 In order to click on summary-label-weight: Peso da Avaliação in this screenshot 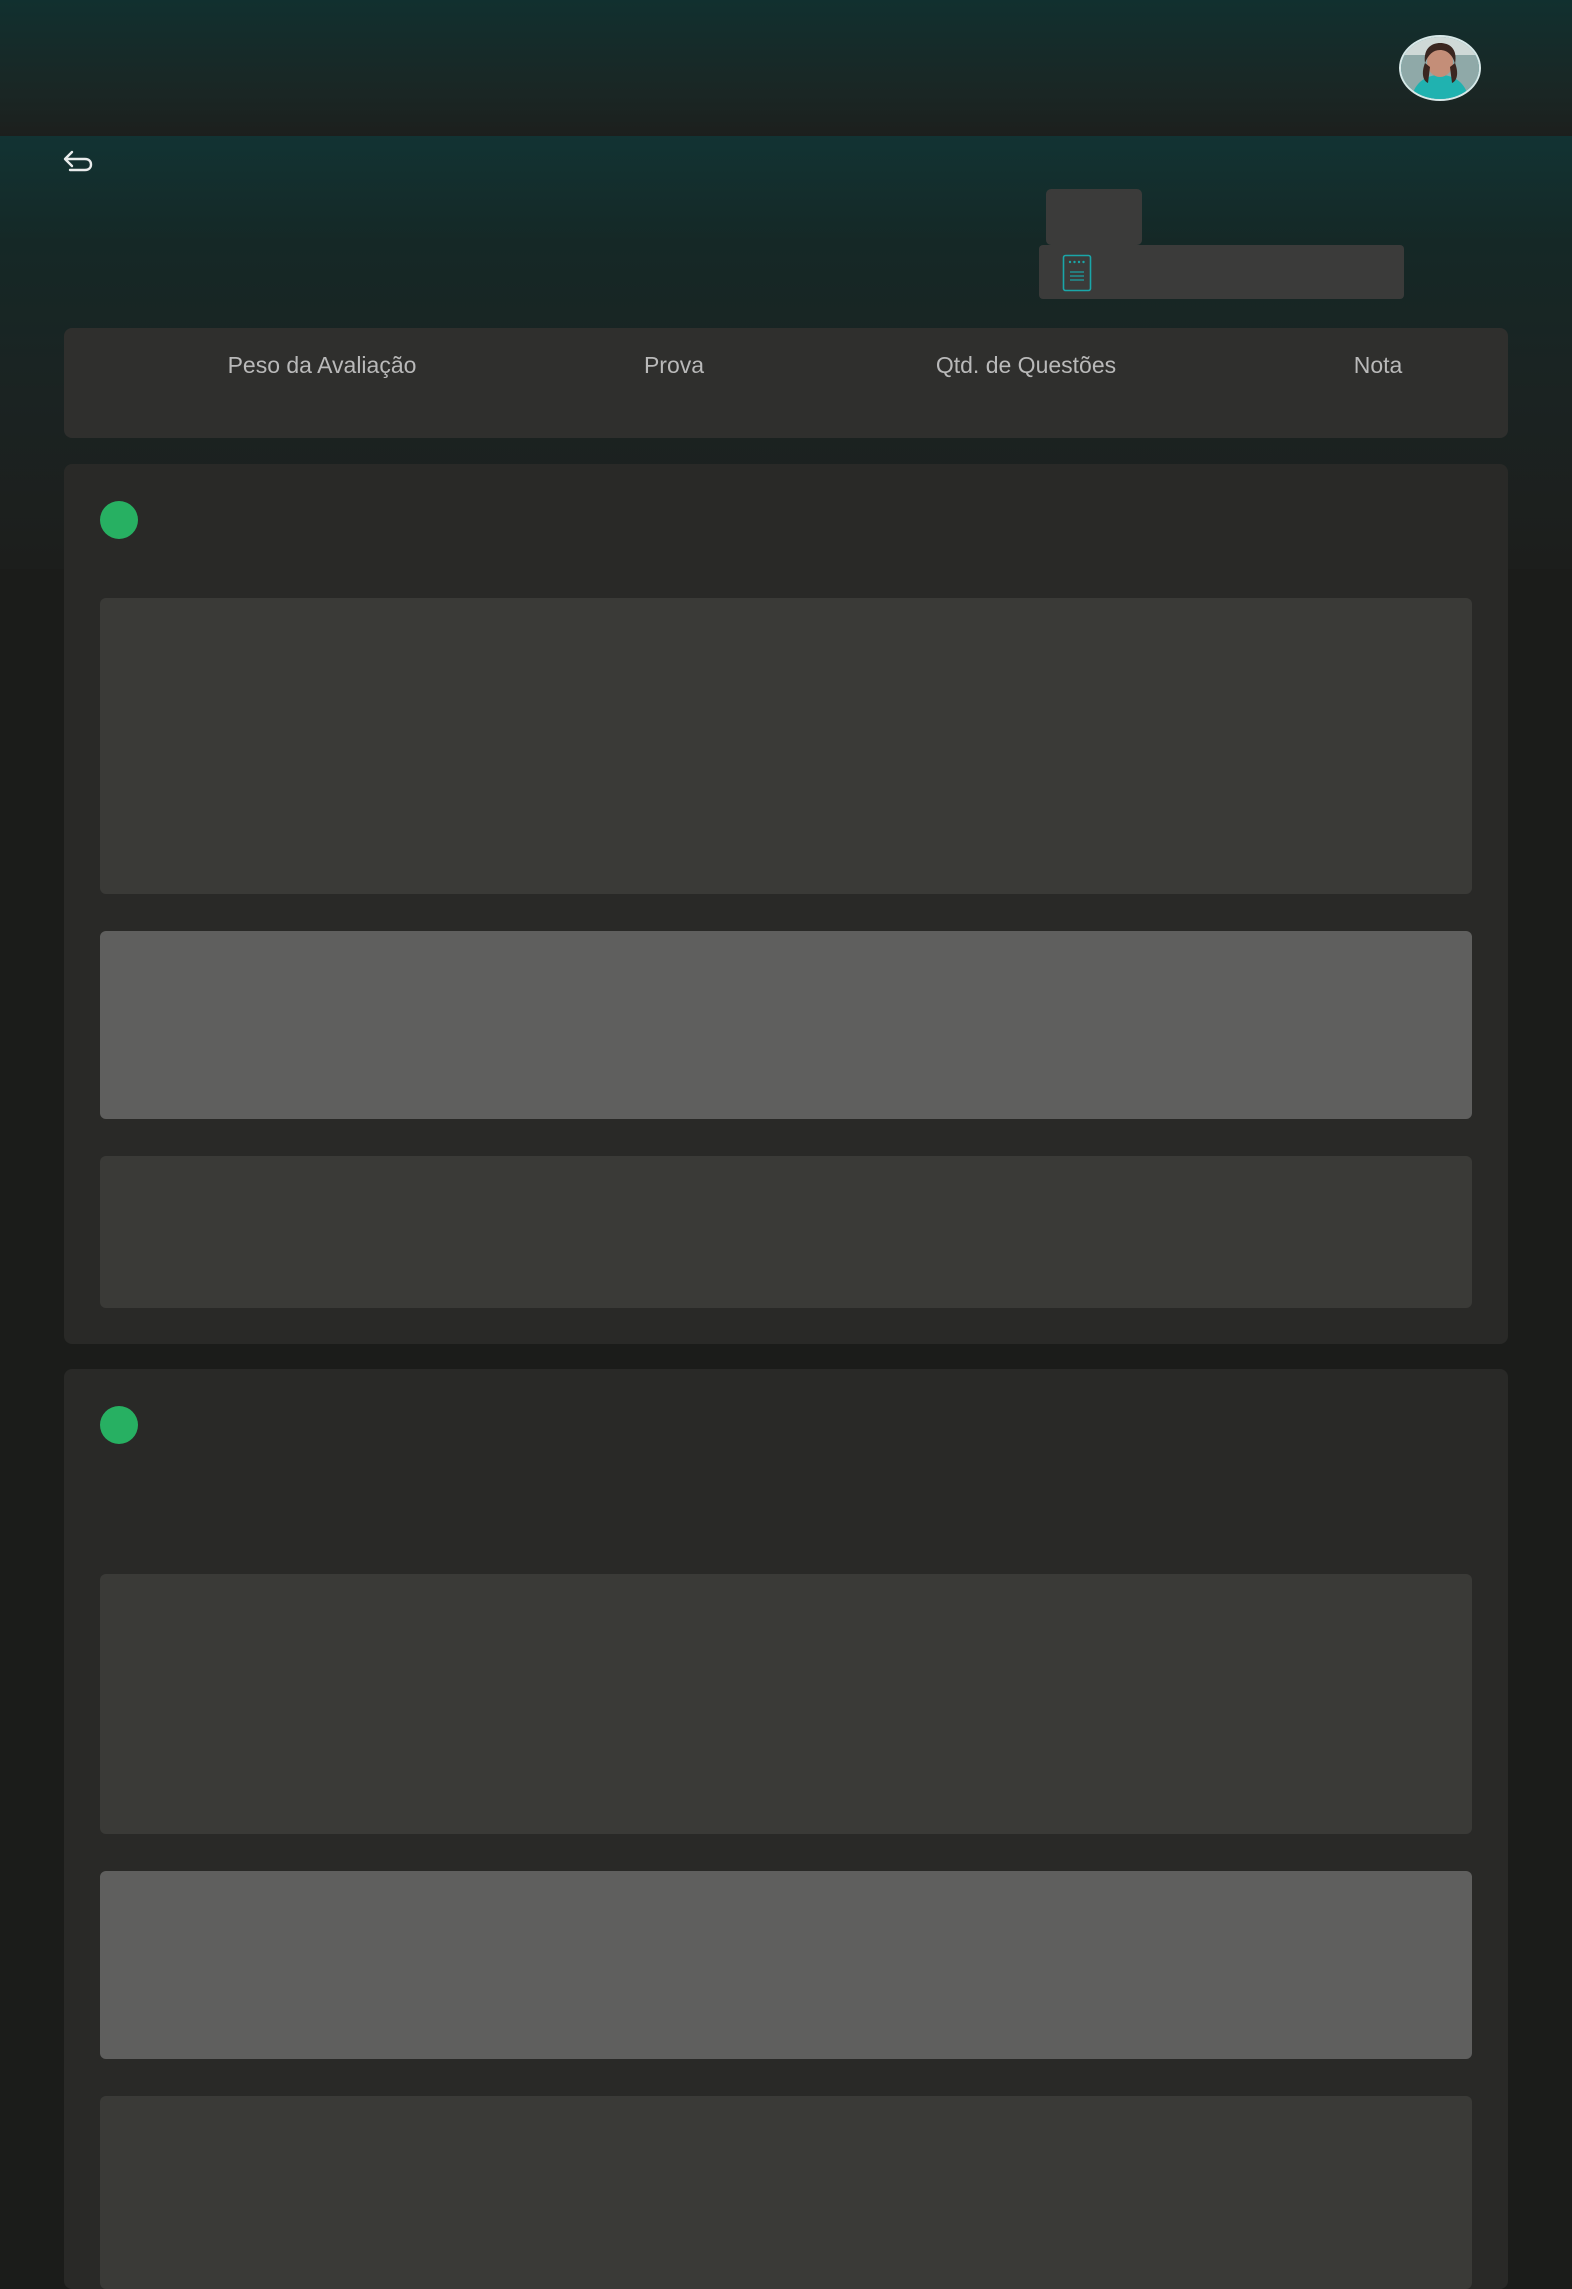, I will do `click(322, 365)`.